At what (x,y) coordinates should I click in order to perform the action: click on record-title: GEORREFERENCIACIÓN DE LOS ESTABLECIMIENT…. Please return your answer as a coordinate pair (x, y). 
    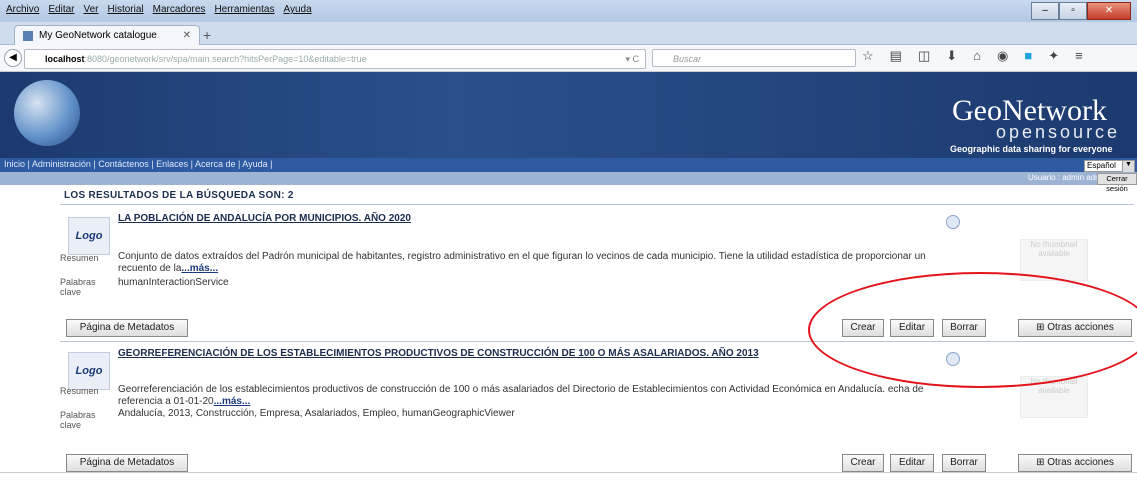
    Looking at the image, I should click on (438, 353).